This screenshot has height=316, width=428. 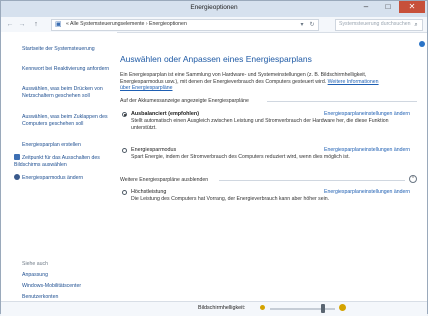 What do you see at coordinates (36, 25) in the screenshot?
I see `up-arrow-icon: ↑` at bounding box center [36, 25].